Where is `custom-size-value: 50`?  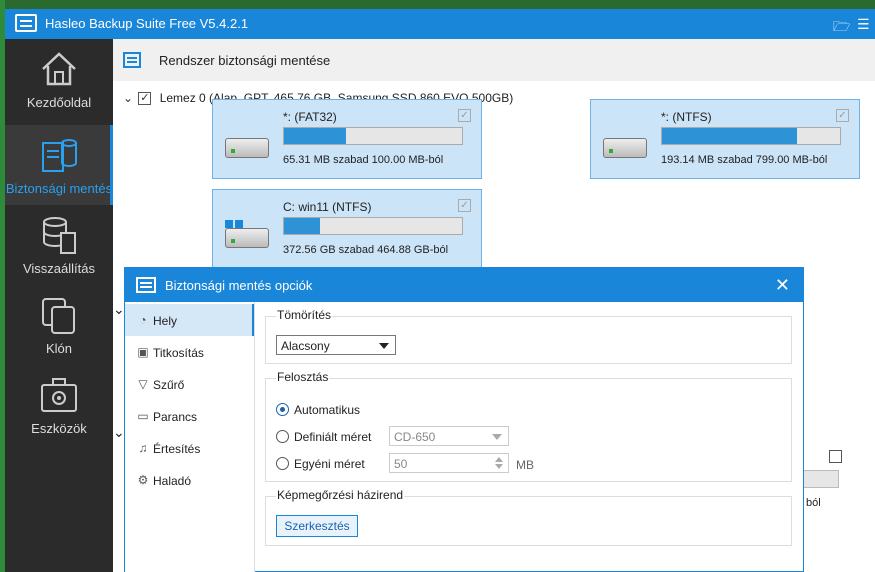
custom-size-value: 50 is located at coordinates (401, 464).